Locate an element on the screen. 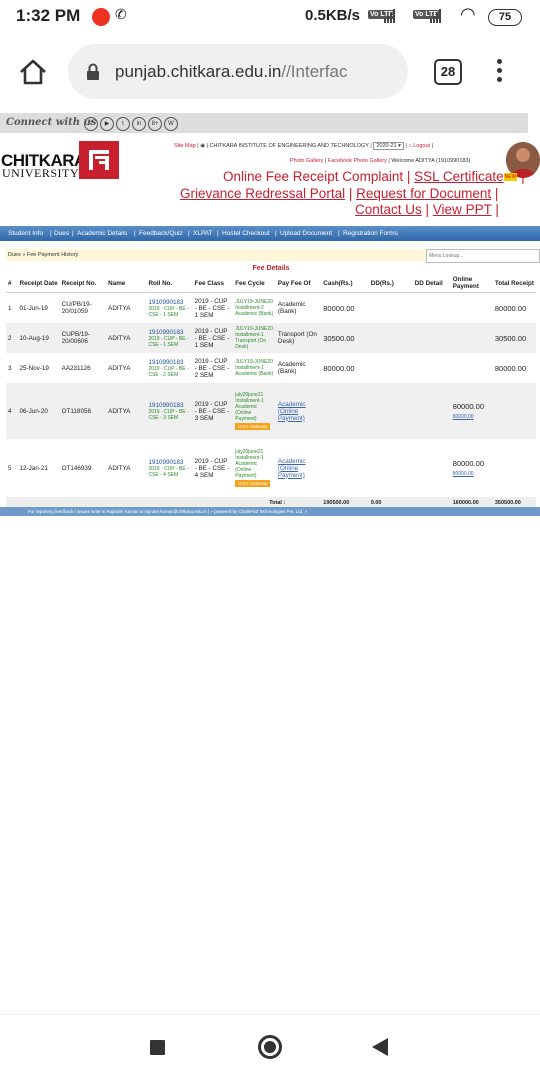 The image size is (540, 1081). view-ppt-link: View PPT is located at coordinates (462, 209).